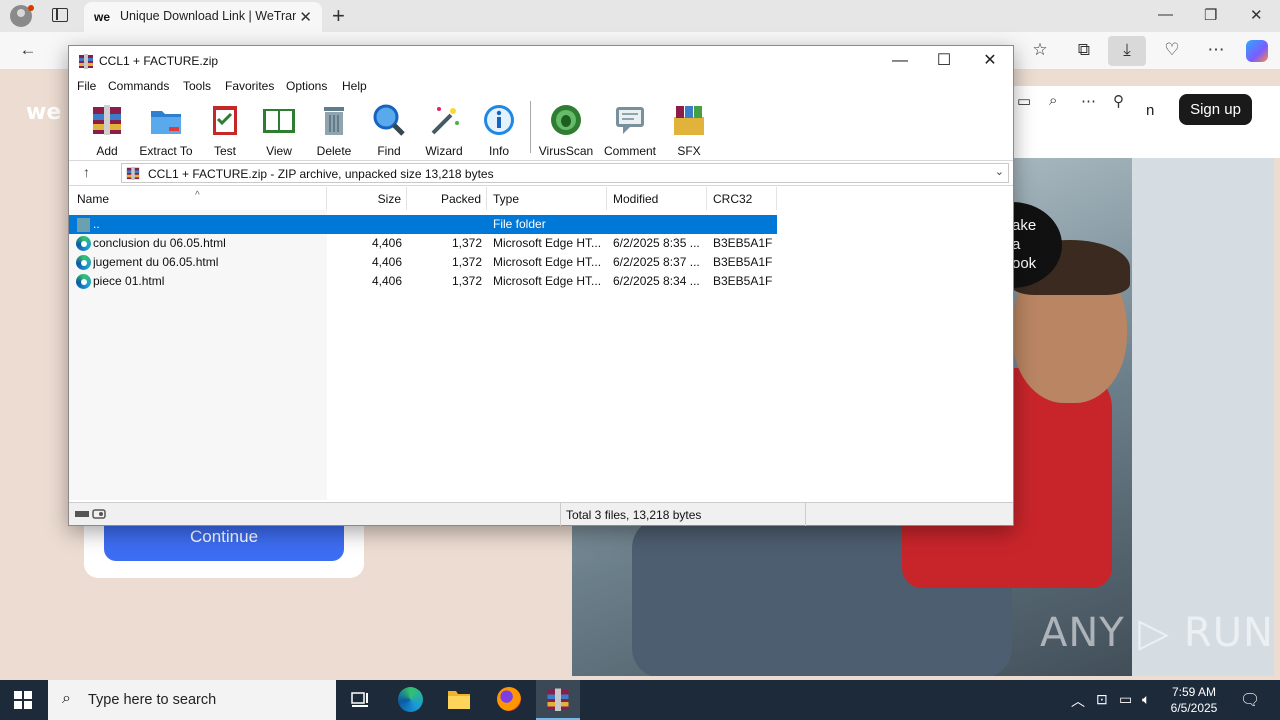 This screenshot has height=720, width=1280. What do you see at coordinates (629, 151) in the screenshot?
I see `comment-label: Comment` at bounding box center [629, 151].